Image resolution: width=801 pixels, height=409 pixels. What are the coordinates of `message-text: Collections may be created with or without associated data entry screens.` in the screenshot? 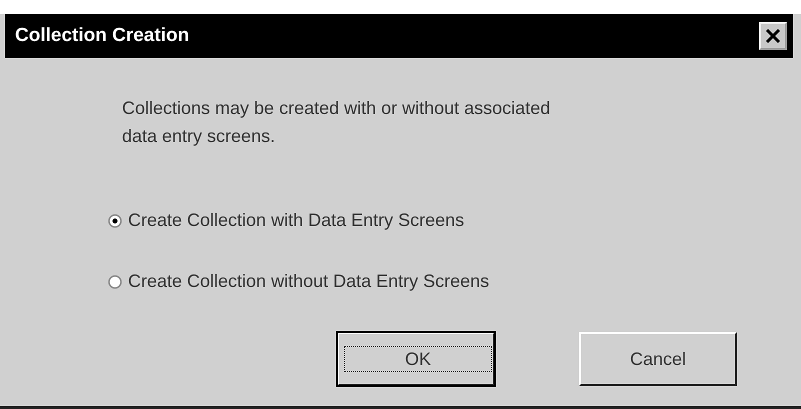 It's located at (337, 122).